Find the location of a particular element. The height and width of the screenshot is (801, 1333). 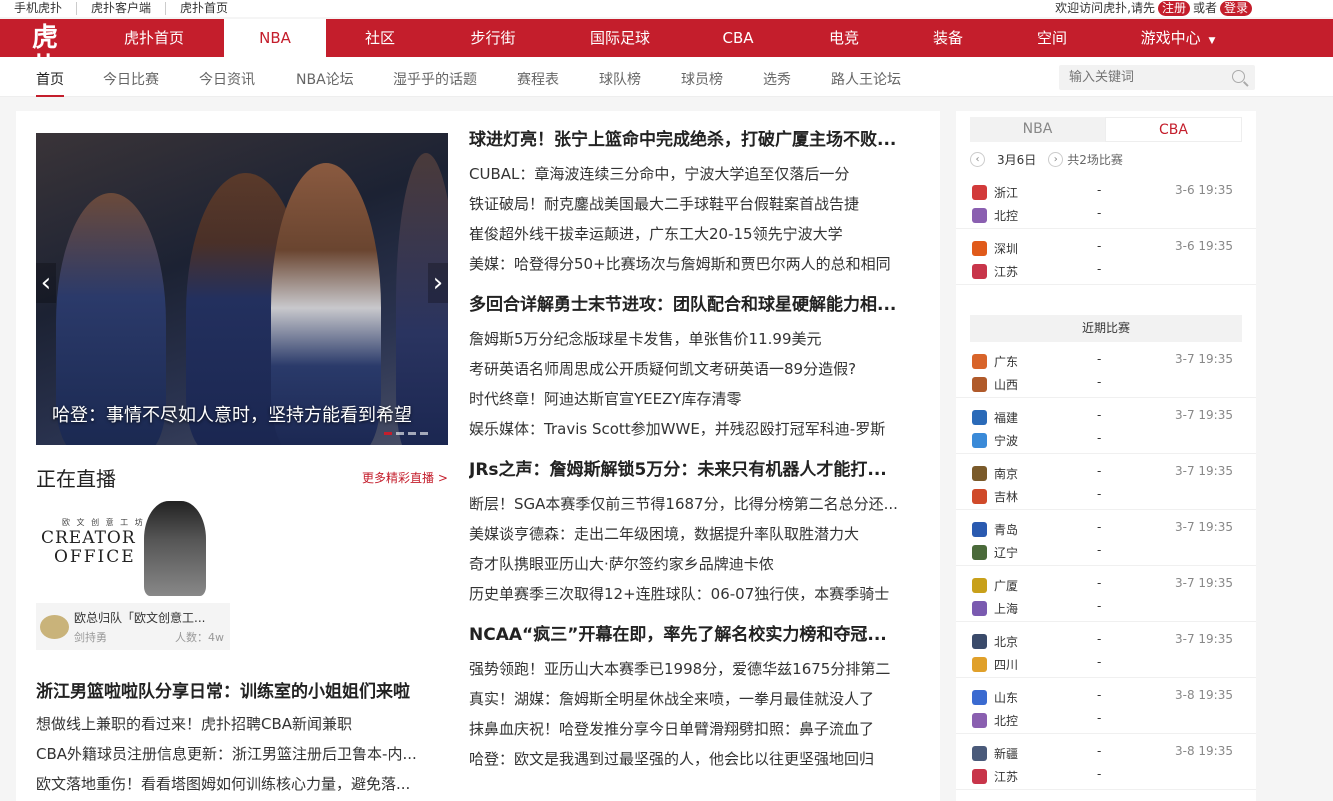

news-item: 娱乐媒体：Travis Scott参加WWE，并残忍殴打冠军科迪-罗斯 is located at coordinates (695, 433).